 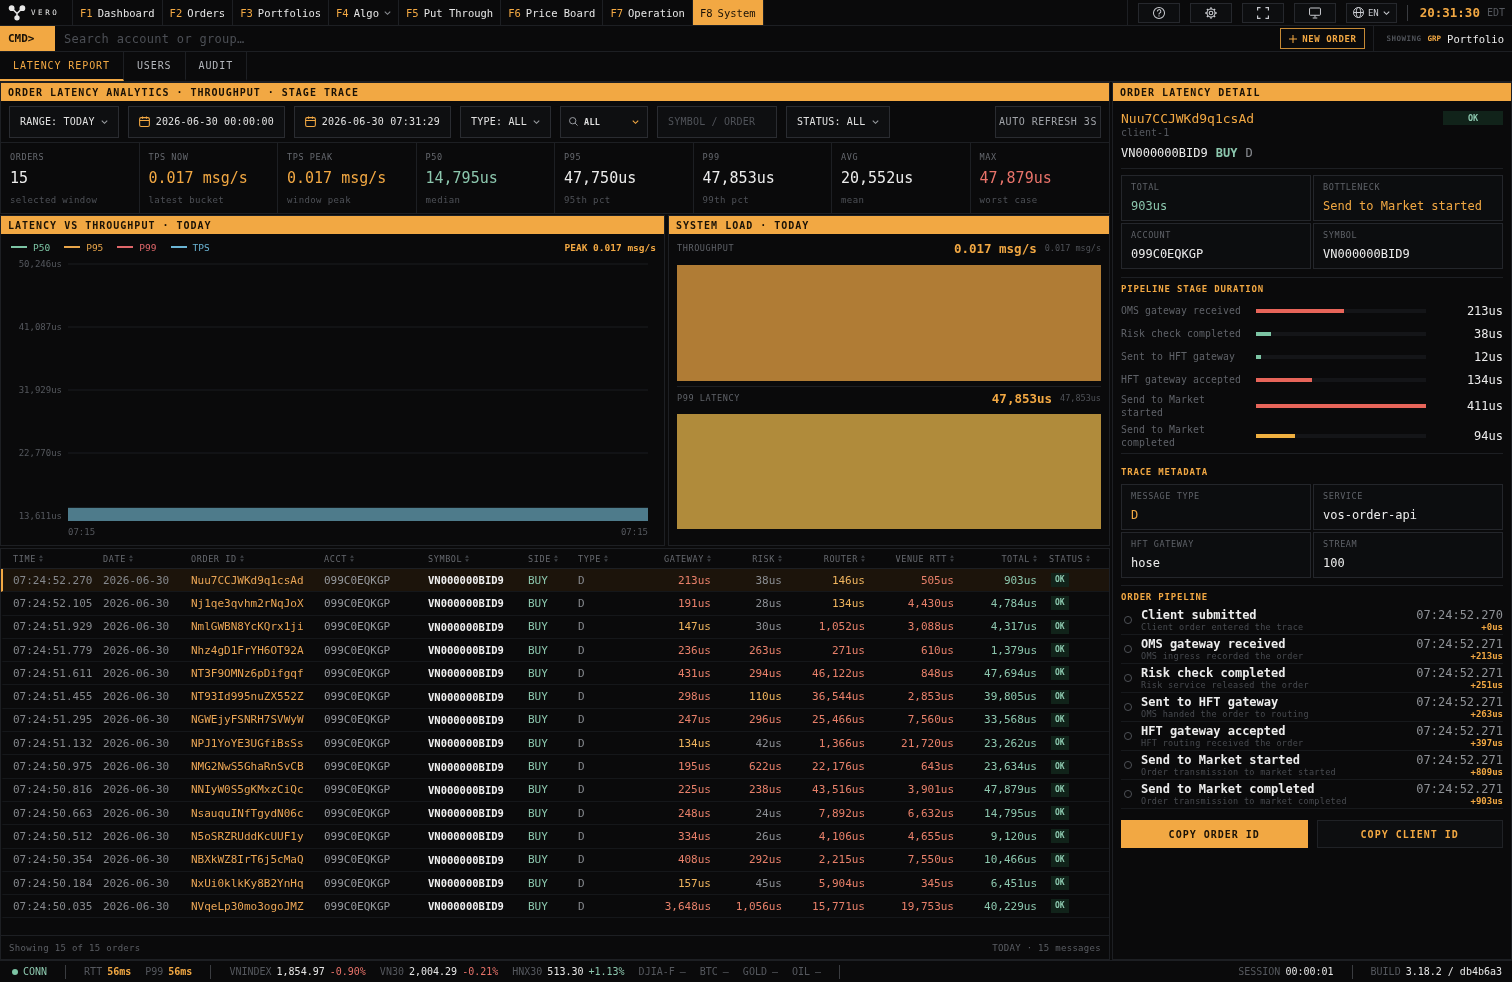 I want to click on table-row: 07:24:51.779 2026-06-30 Nhz4gD1FrYH6OT92A 099C0EQKGP VN000000BID9 BUY D 236us 263us 271us 610us 1,379us OK, so click(x=555, y=650).